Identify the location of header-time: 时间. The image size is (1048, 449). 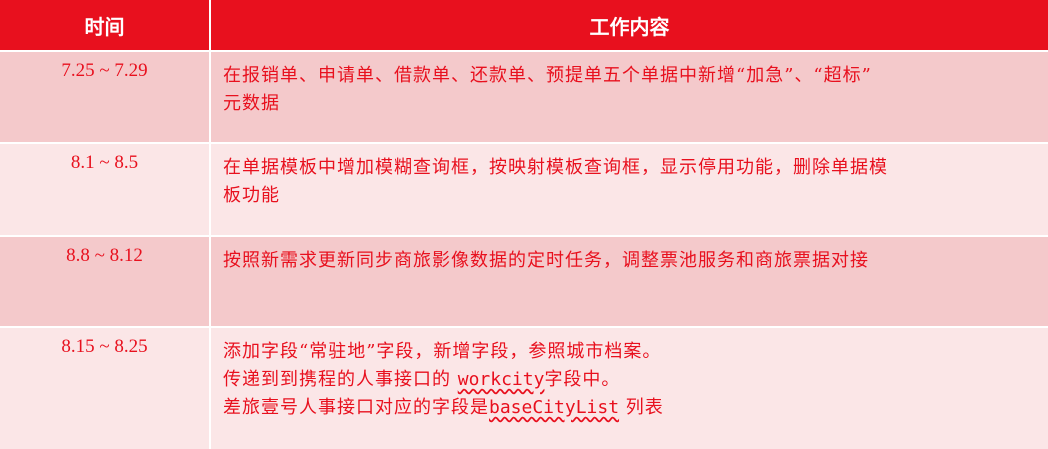
(104, 25).